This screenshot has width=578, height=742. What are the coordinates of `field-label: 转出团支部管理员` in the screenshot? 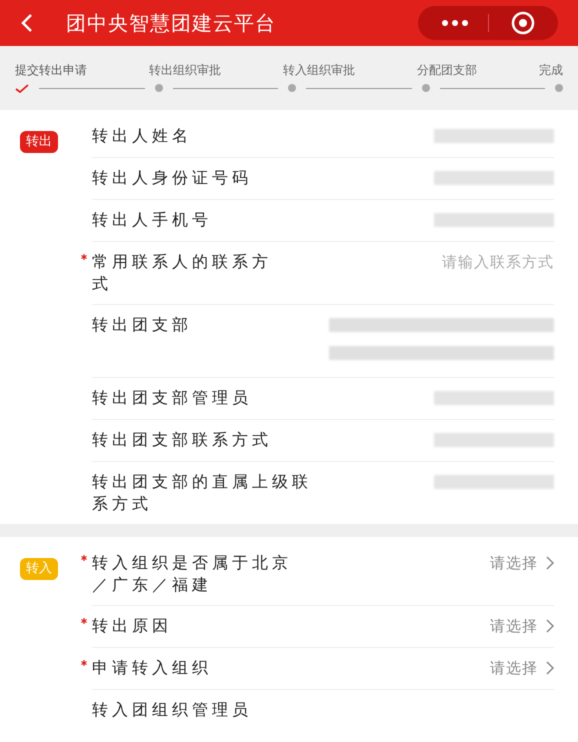 It's located at (172, 398).